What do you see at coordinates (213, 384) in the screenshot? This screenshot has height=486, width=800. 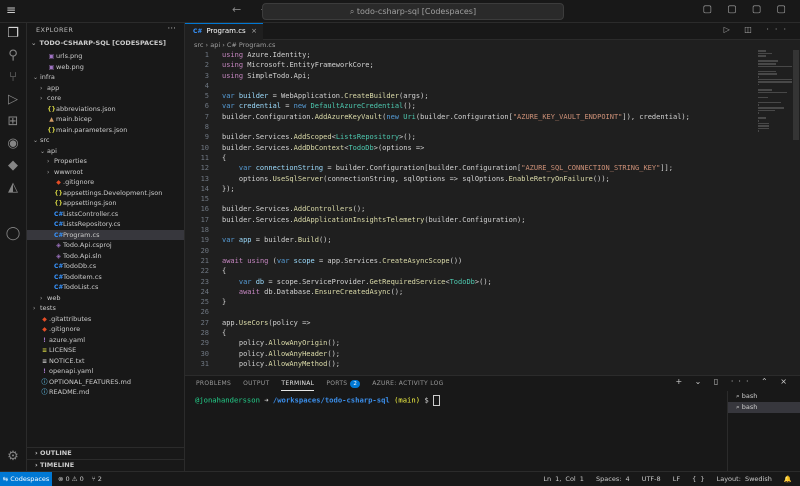 I see `panel-tab-problems: PROBLEMS` at bounding box center [213, 384].